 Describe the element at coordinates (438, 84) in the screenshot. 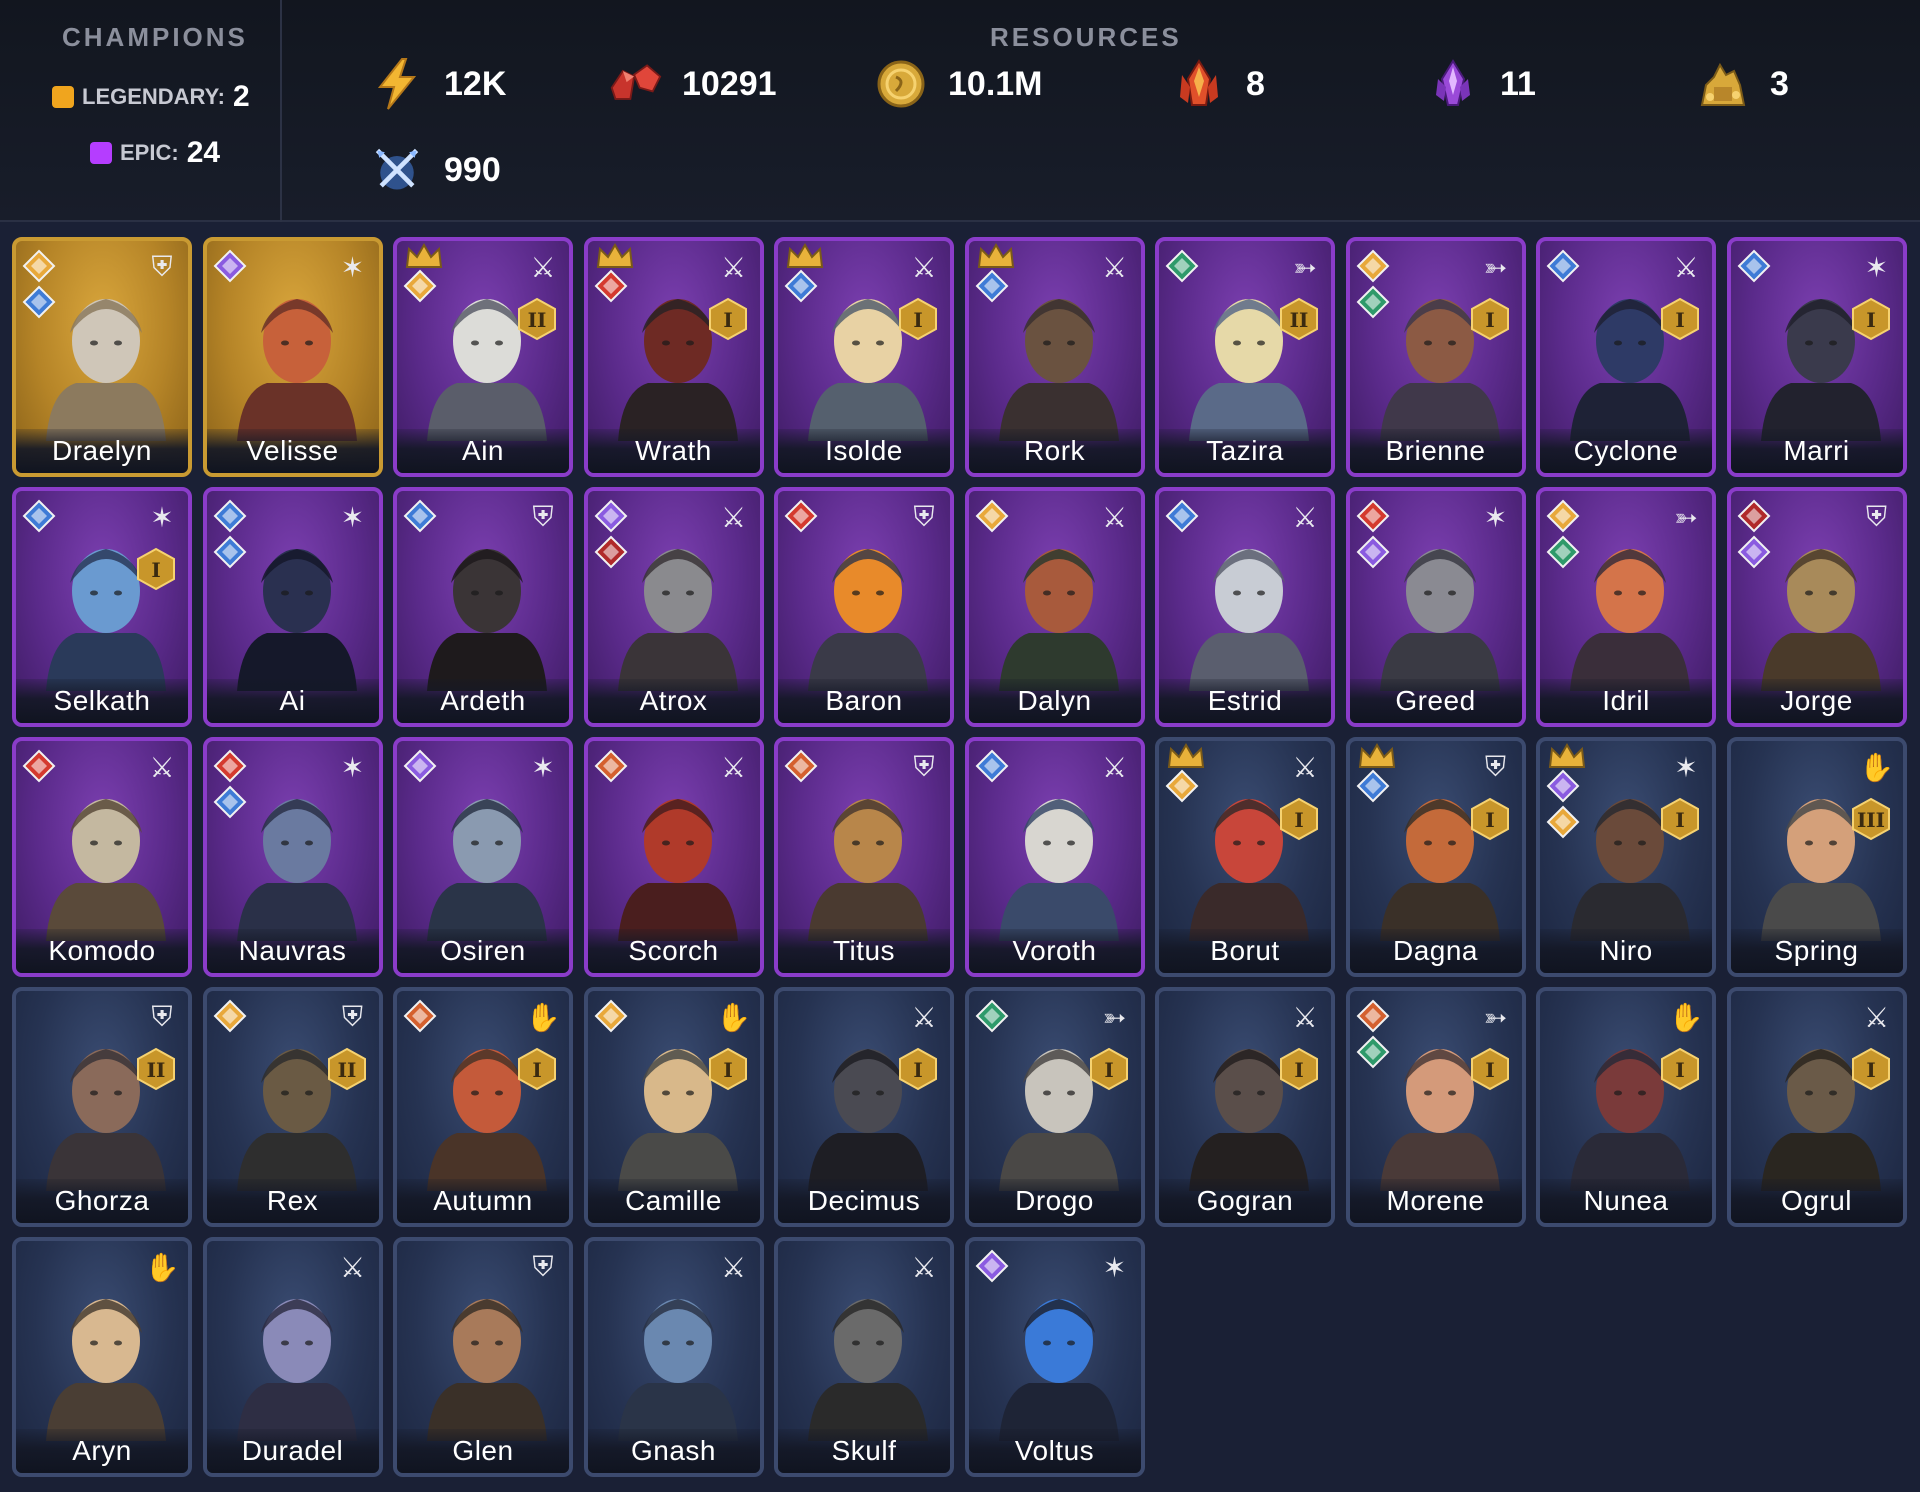

I see `resource-energy: 12K` at that location.